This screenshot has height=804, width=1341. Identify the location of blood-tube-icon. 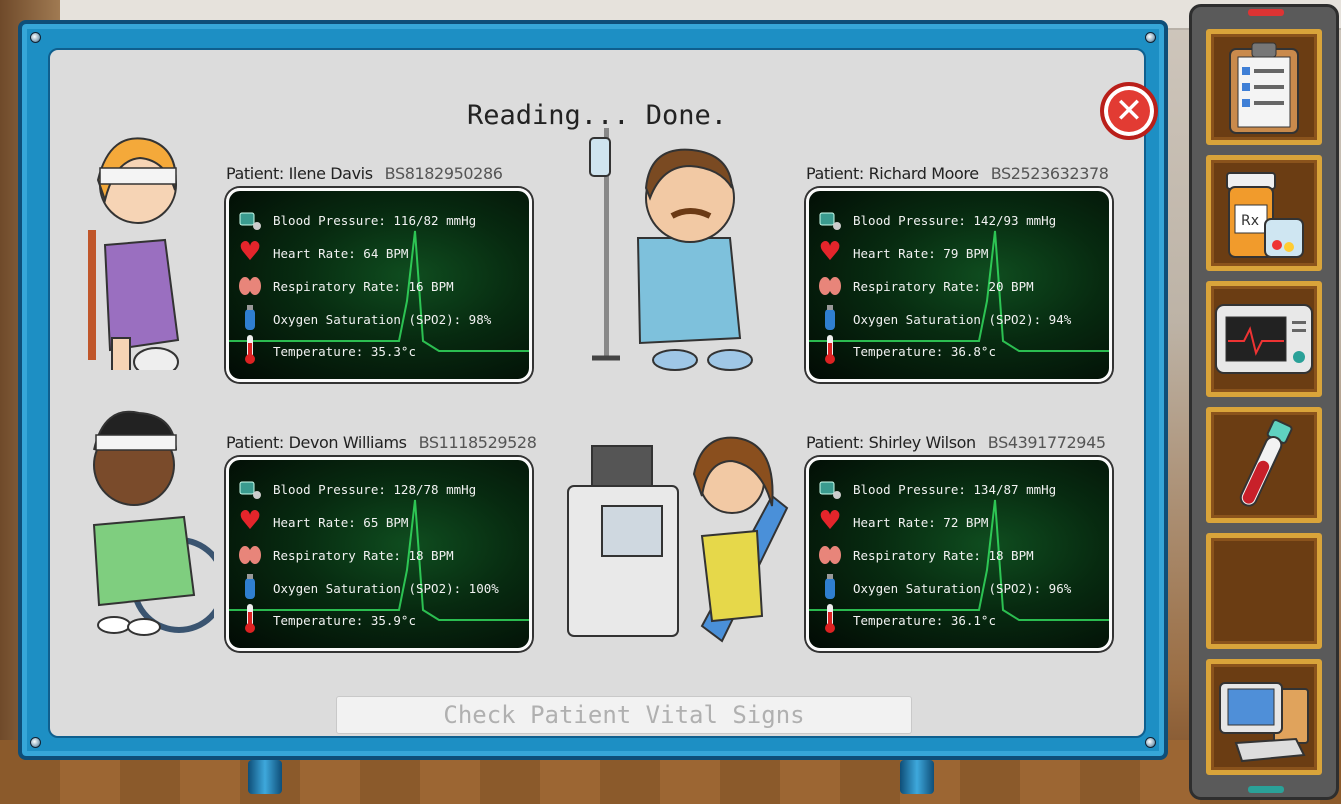
(1266, 463).